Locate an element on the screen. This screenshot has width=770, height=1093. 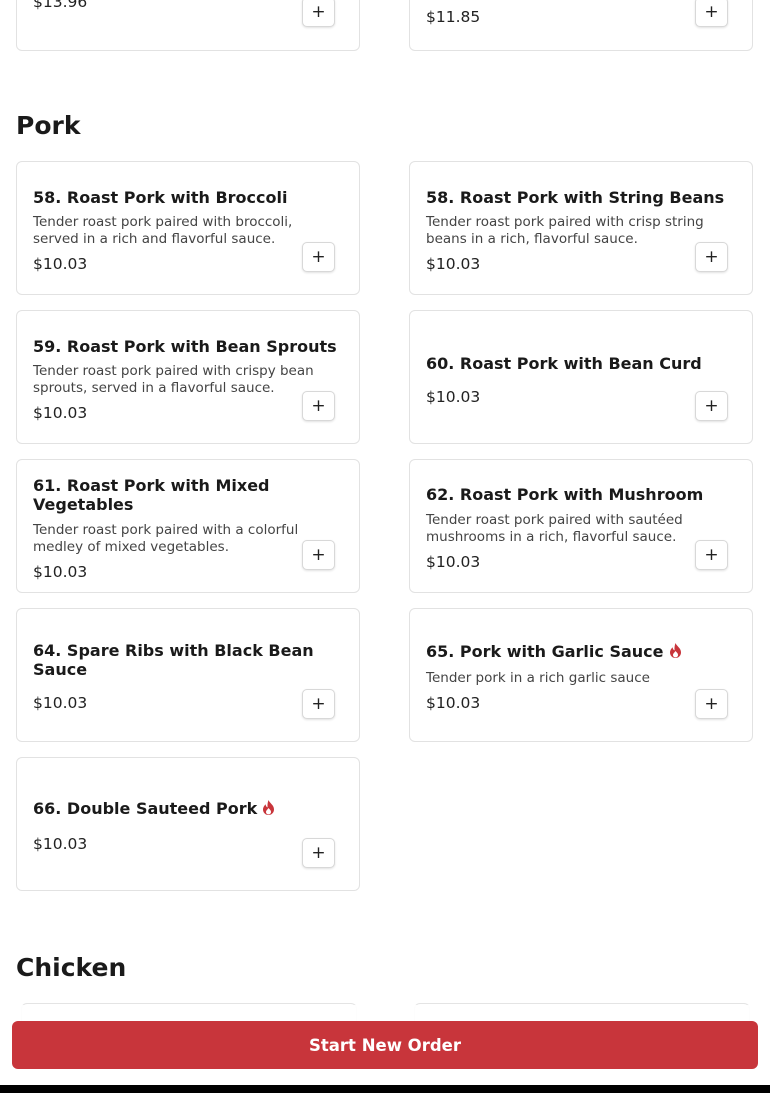
item-price: $11.85 is located at coordinates (453, 17).